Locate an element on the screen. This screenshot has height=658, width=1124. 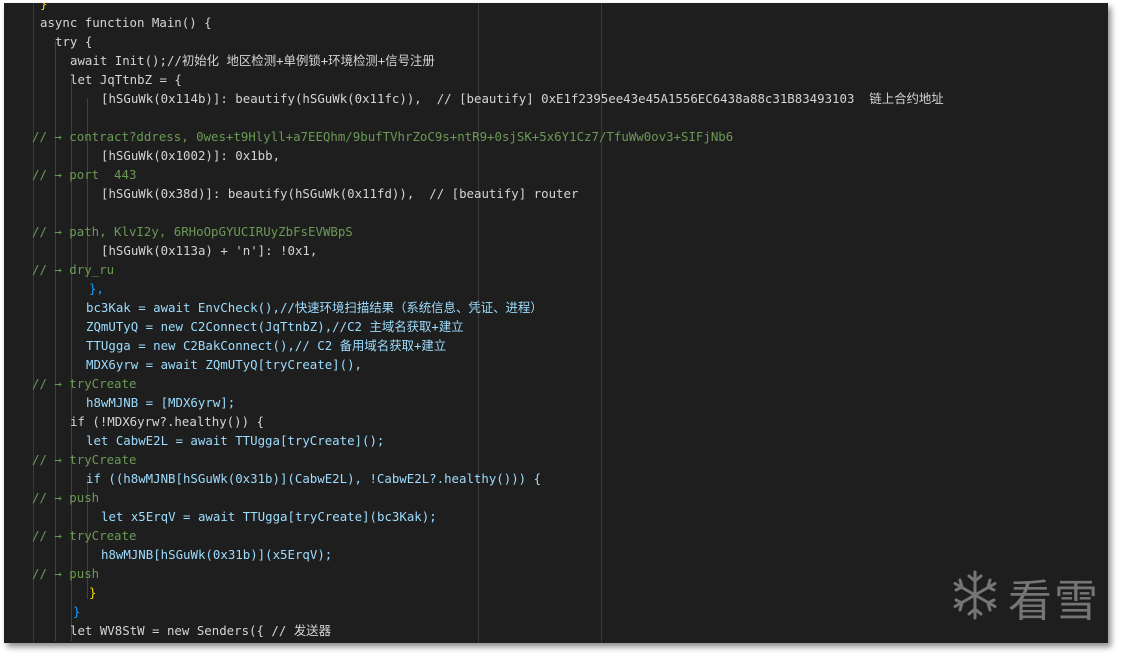
code-line: h8wMJNB[hSGuWk(0x31b)](x5ErqV); is located at coordinates (217, 554).